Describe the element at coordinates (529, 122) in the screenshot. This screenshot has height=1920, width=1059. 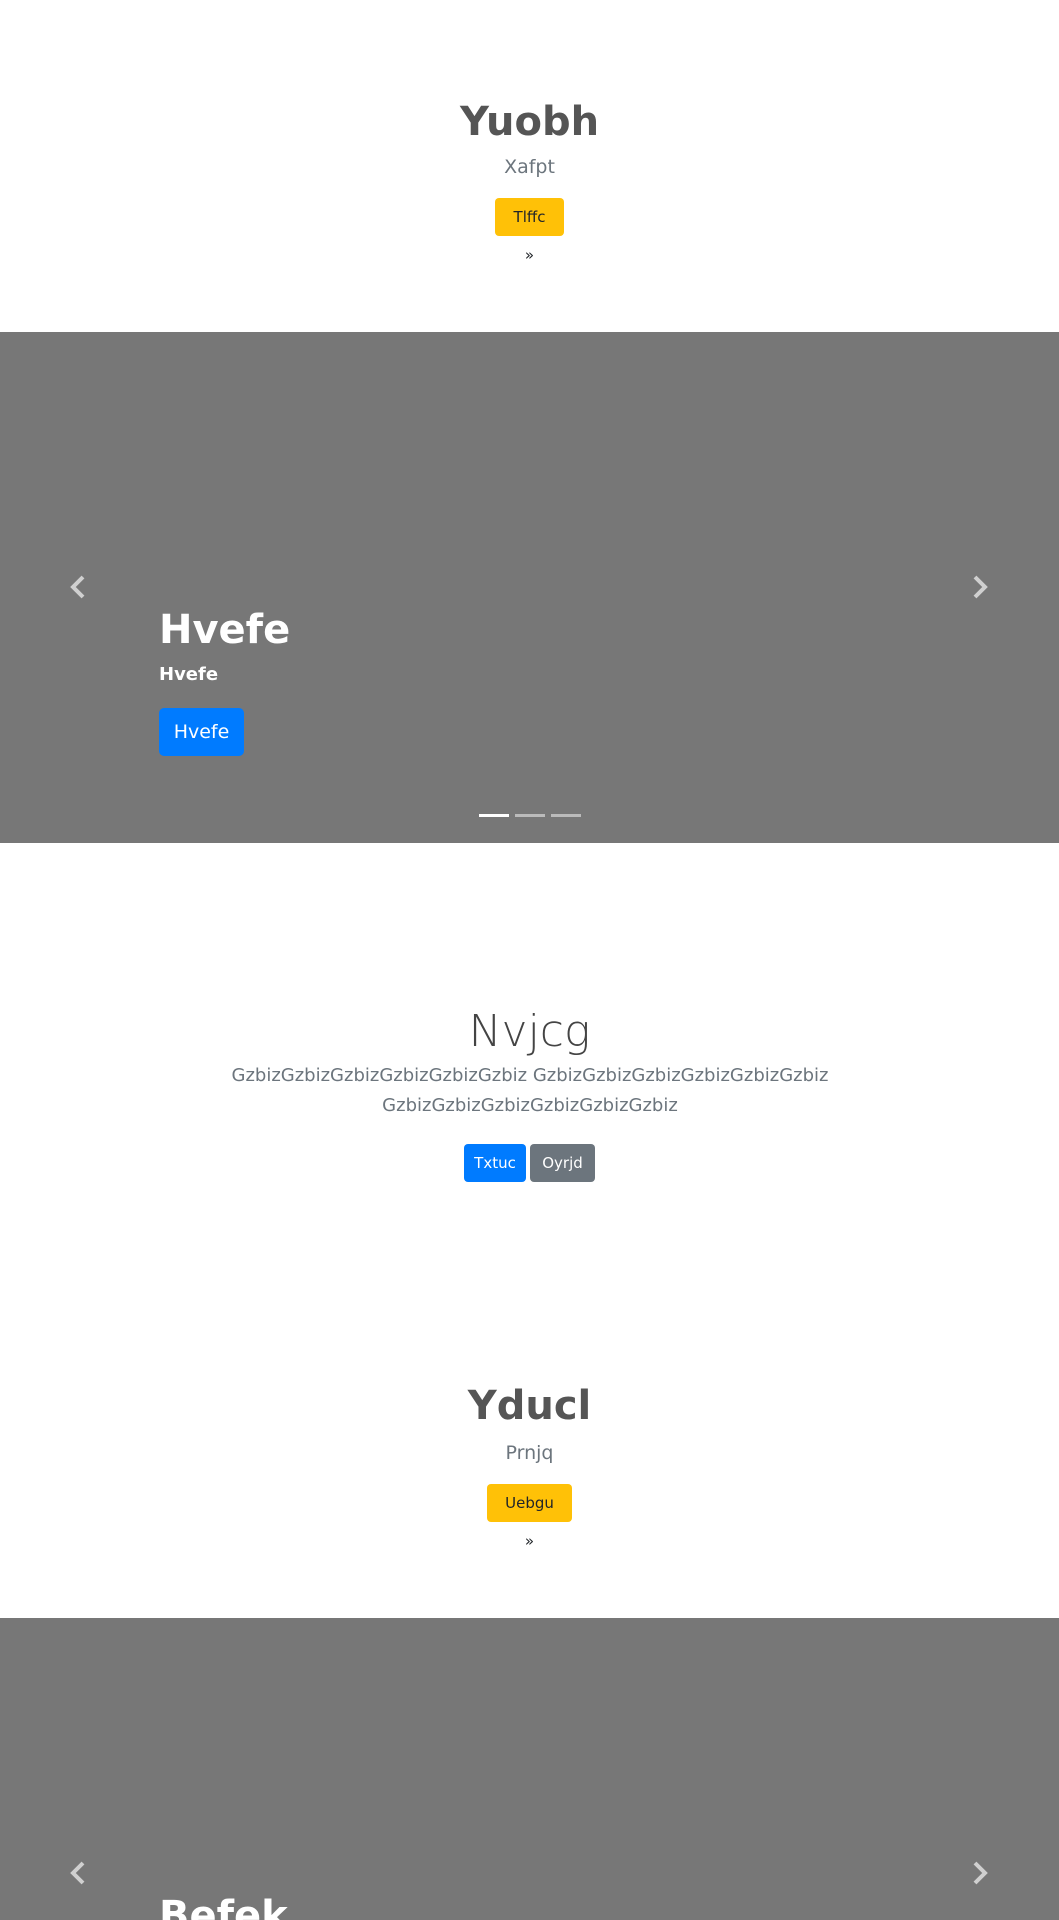
I see `cta-title: Yuobh` at that location.